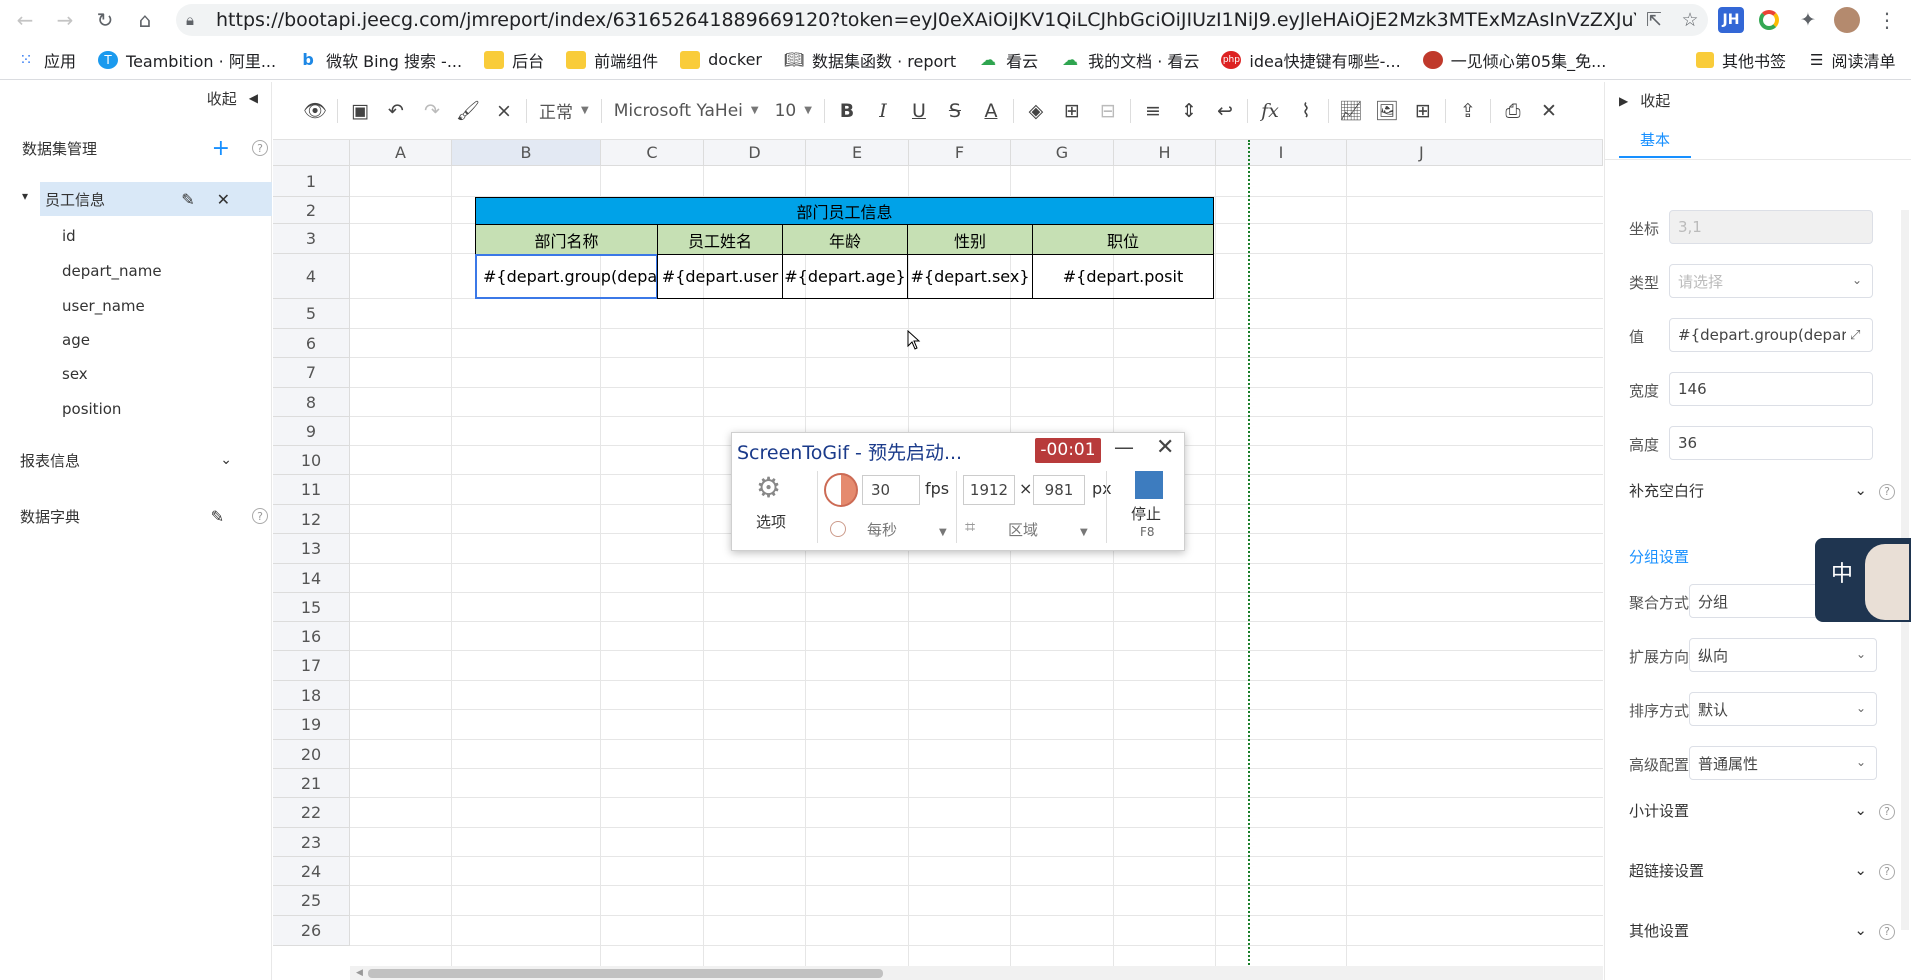  I want to click on bookmark-apps: ⁙ 应用, so click(46, 60).